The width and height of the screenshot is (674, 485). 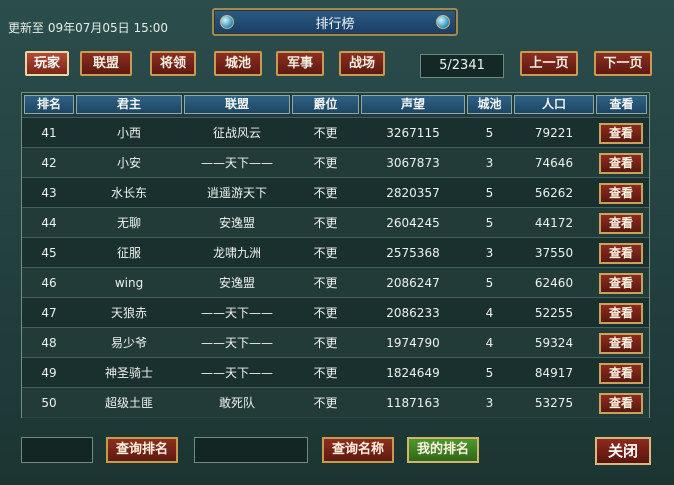 I want to click on table-row: 49 神圣骑士 ——天下—— 不更 1824649 5 84917 查看, so click(x=335, y=372).